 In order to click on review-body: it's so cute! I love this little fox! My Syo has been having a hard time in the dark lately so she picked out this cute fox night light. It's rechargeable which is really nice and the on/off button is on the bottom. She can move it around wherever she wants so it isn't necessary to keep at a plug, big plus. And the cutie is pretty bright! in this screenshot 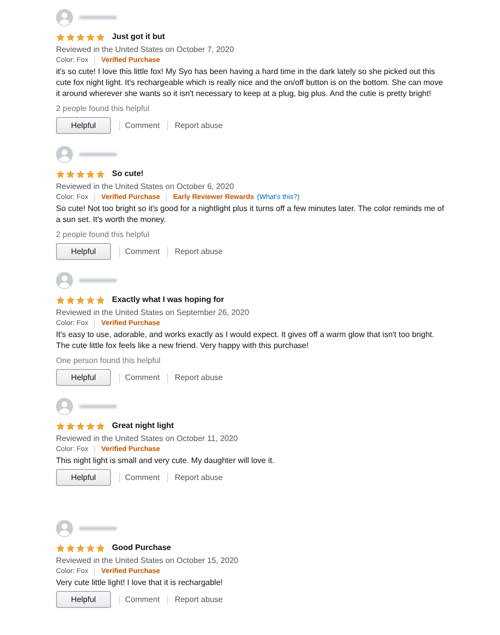, I will do `click(250, 82)`.